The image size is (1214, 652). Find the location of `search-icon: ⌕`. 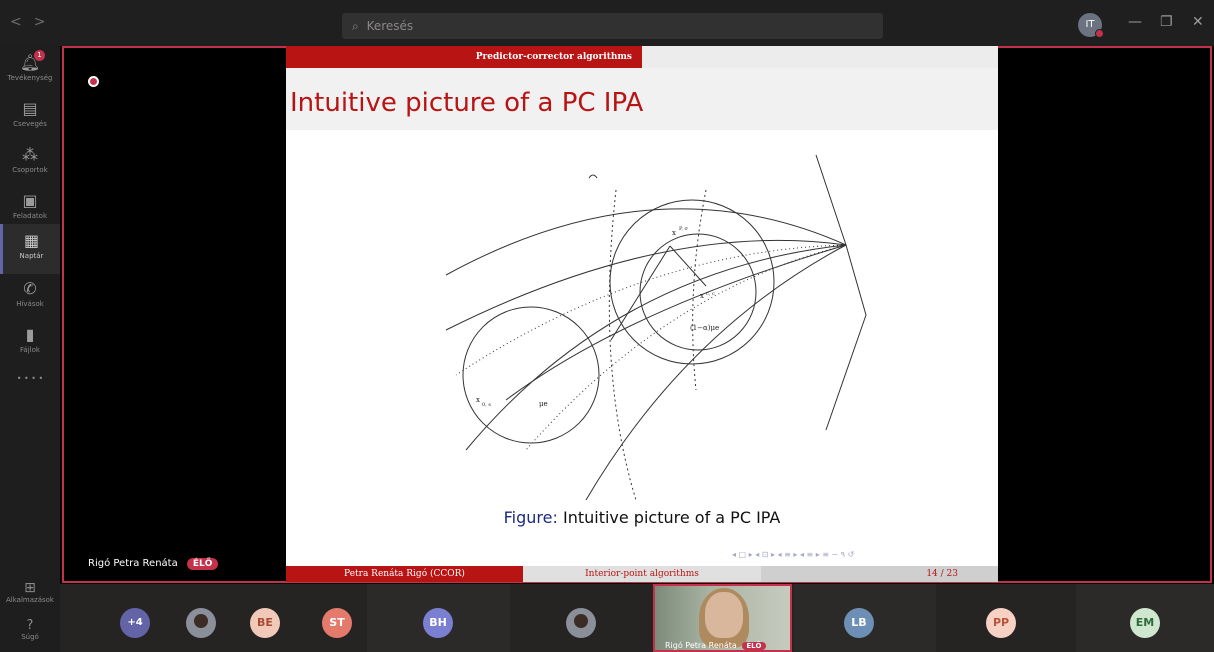

search-icon: ⌕ is located at coordinates (355, 26).